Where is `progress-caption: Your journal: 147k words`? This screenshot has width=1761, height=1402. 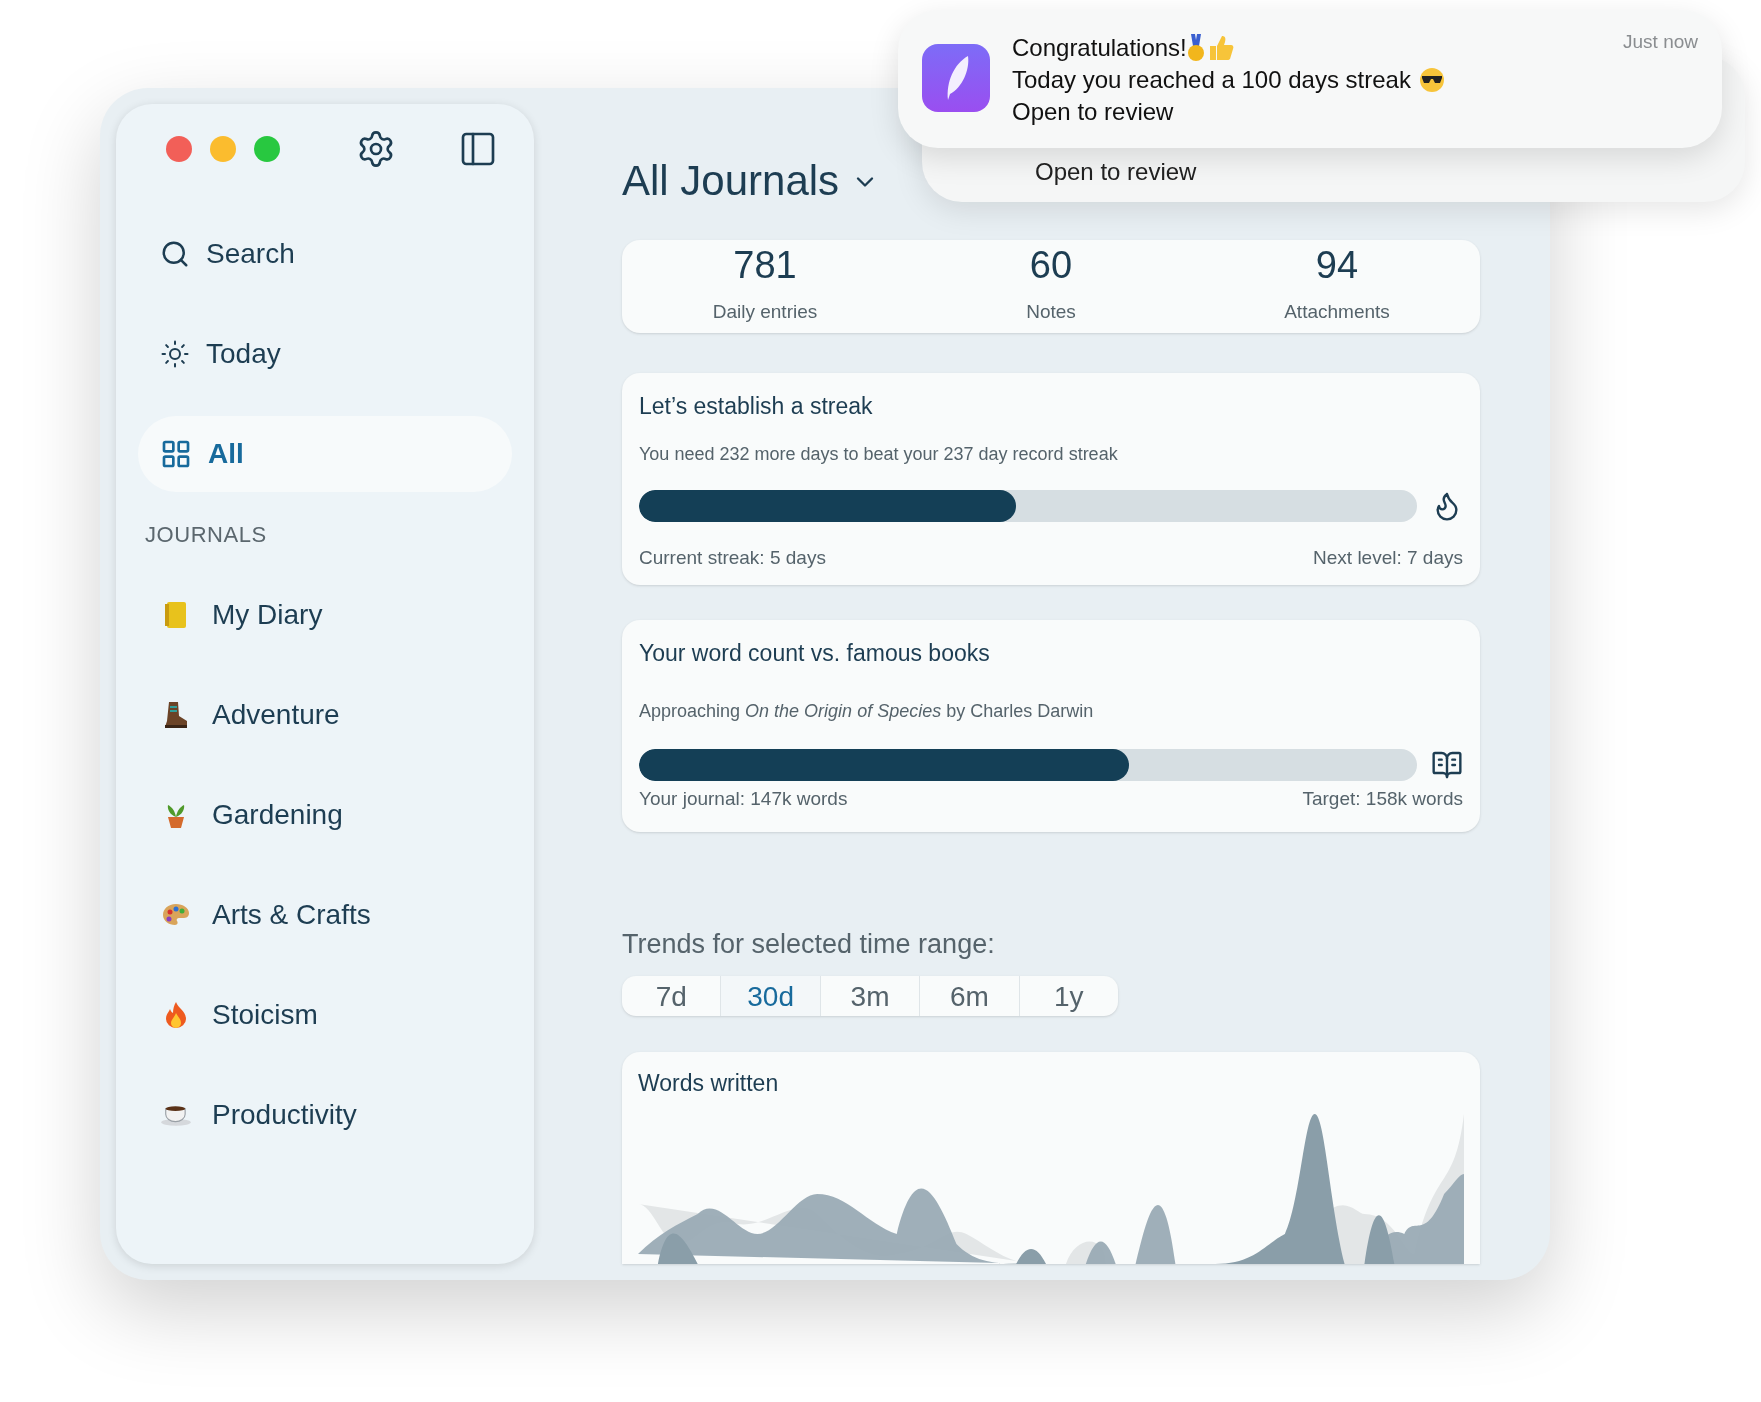 progress-caption: Your journal: 147k words is located at coordinates (743, 799).